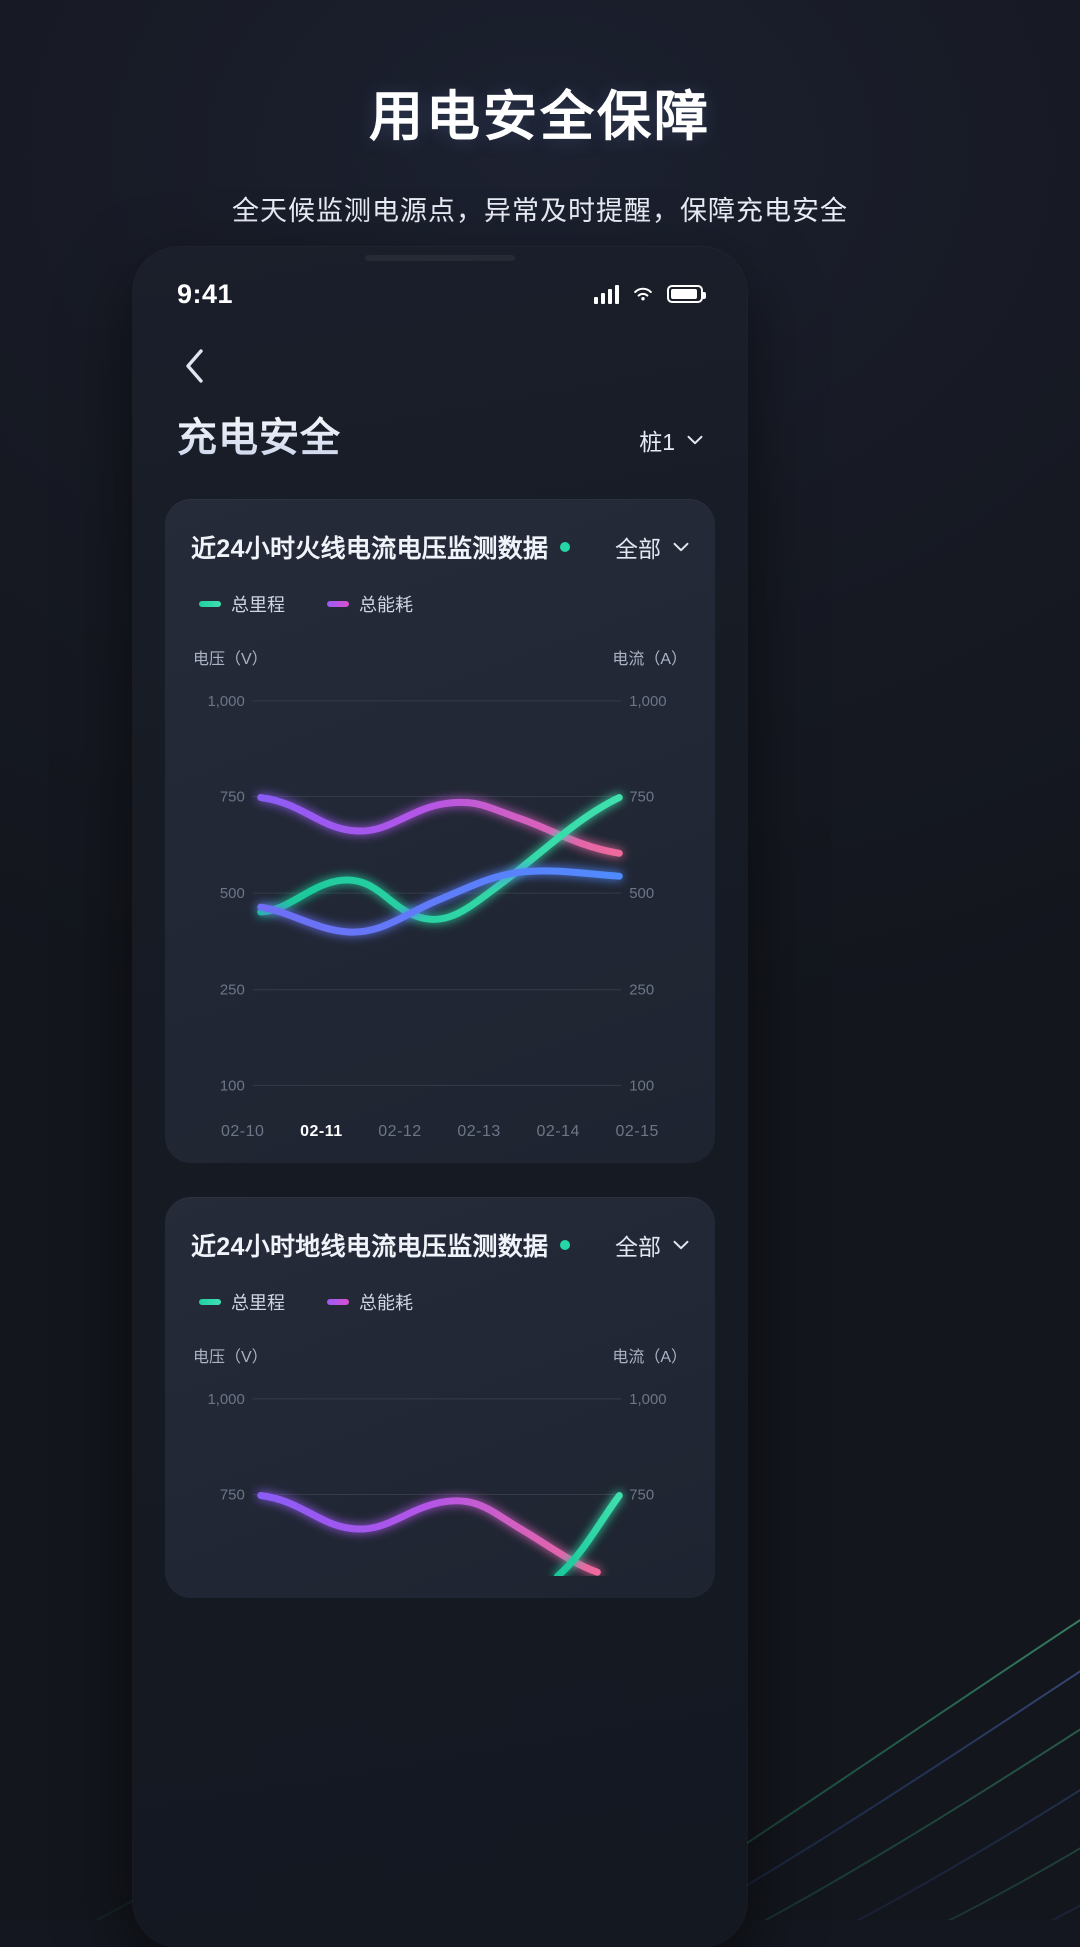  Describe the element at coordinates (370, 549) in the screenshot. I see `card-title: 近24小时火线电流电压监测数据` at that location.